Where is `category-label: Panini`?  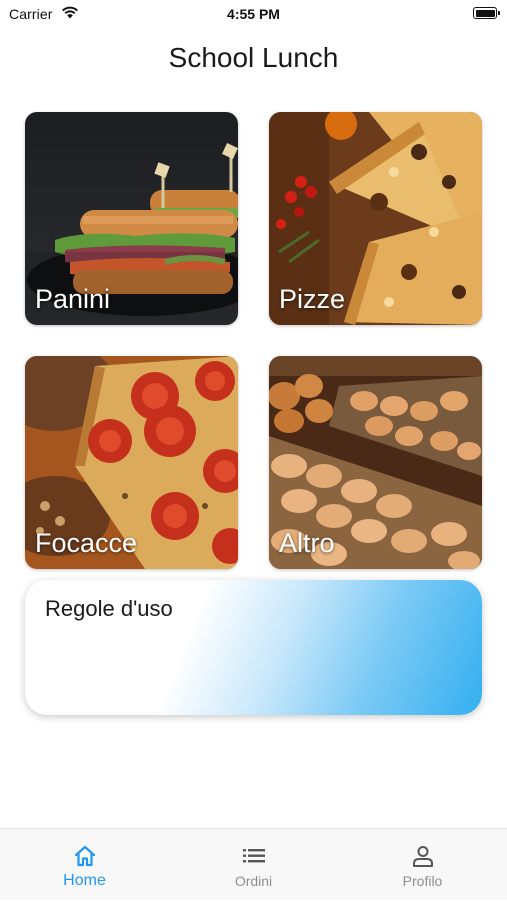 category-label: Panini is located at coordinates (73, 299).